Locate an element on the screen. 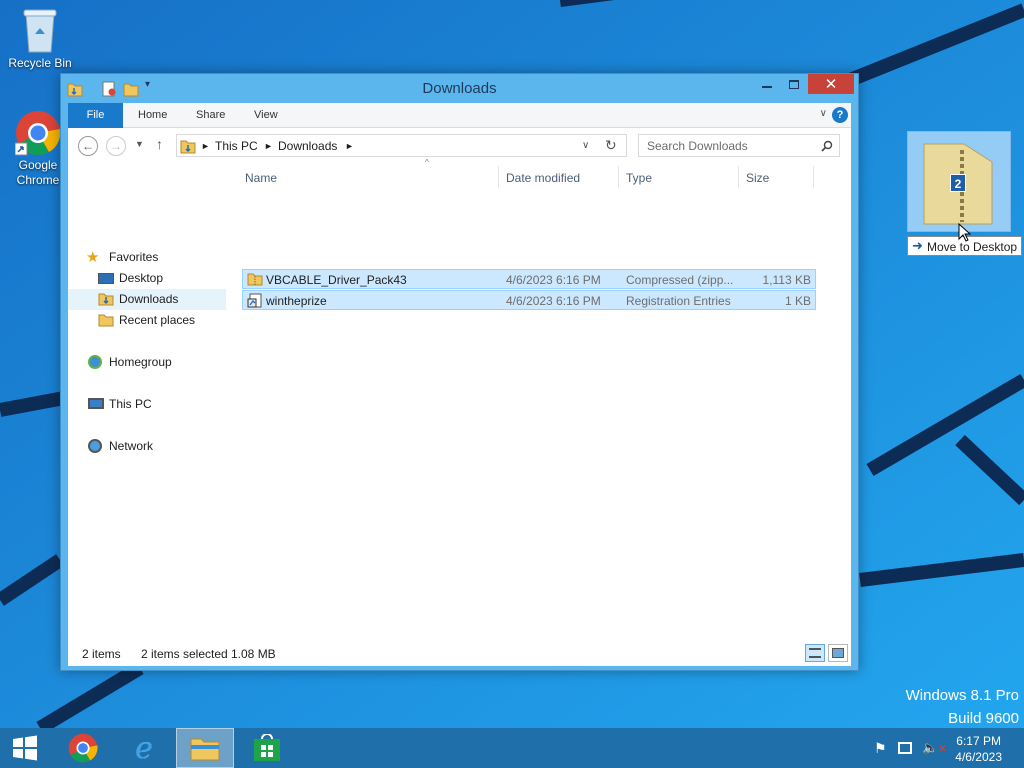 This screenshot has width=1024, height=768. nav-network: Network is located at coordinates (147, 446).